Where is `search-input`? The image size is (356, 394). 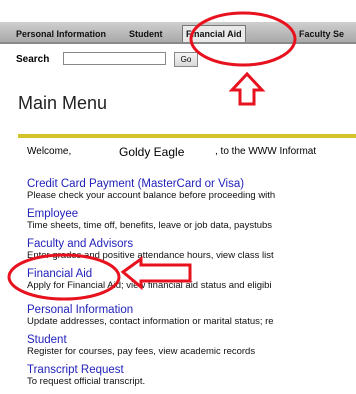 search-input is located at coordinates (114, 58).